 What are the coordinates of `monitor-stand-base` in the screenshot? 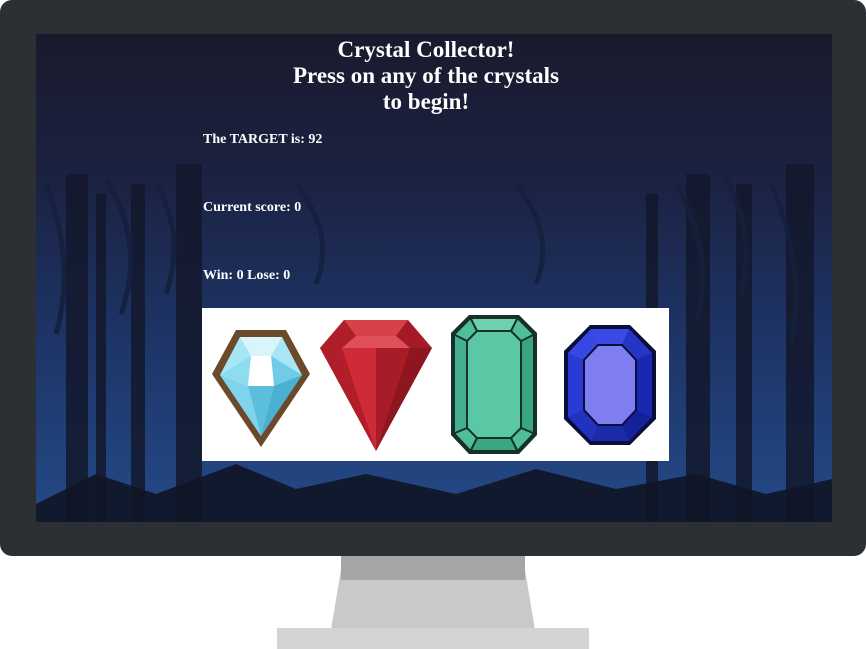 It's located at (433, 638).